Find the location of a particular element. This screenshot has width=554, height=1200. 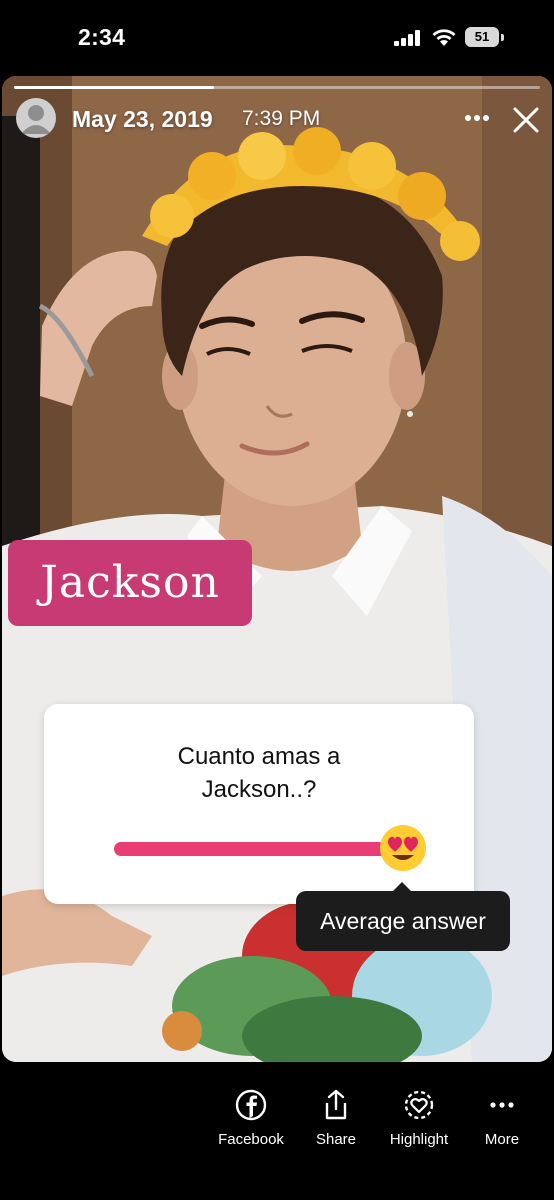

emoji-slider-sticker: Cuanto amas a Jackson..? is located at coordinates (259, 804).